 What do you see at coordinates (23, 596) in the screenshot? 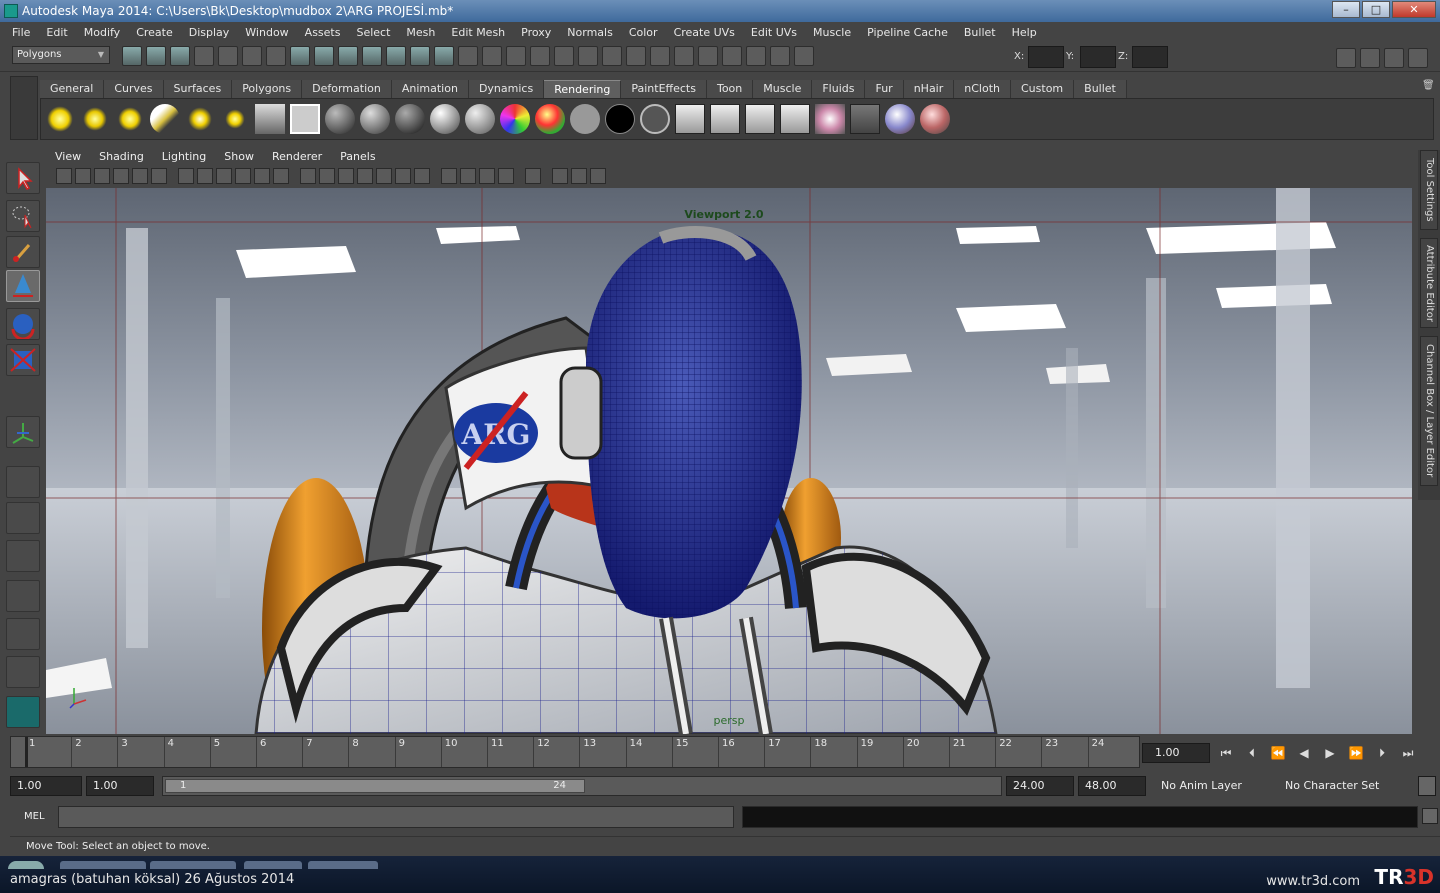
I see `persp-graph-layout-icon` at bounding box center [23, 596].